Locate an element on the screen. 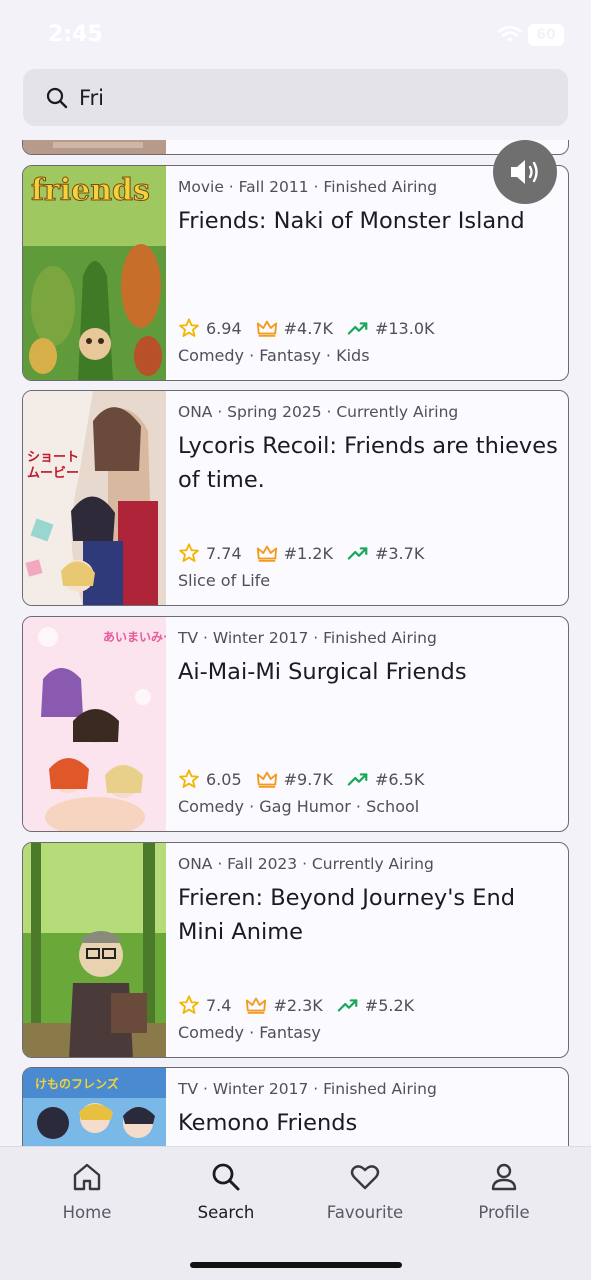  popularity: #6.5K is located at coordinates (385, 779).